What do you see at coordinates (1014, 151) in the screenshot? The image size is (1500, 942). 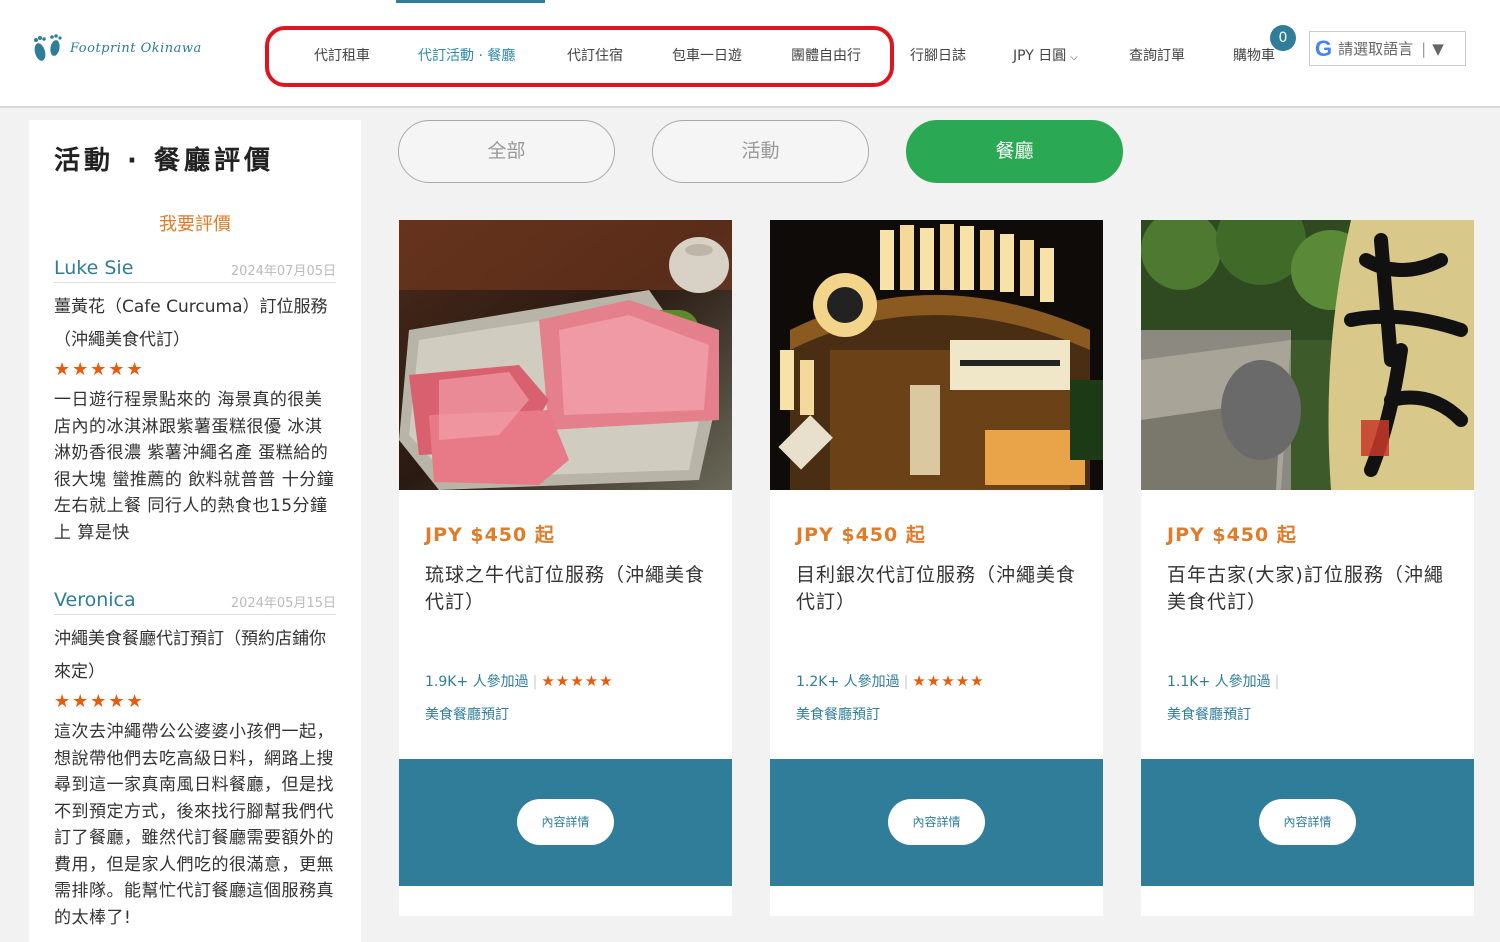 I see `filter-restaurants: 餐廳` at bounding box center [1014, 151].